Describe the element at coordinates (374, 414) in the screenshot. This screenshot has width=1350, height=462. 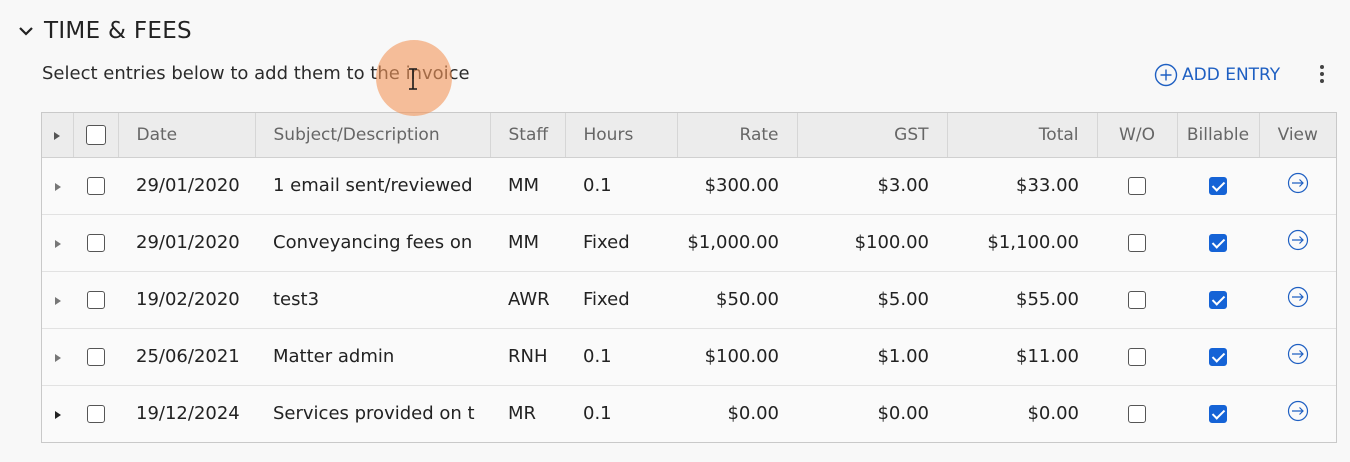
I see `cell-subject: Services provided on t` at that location.